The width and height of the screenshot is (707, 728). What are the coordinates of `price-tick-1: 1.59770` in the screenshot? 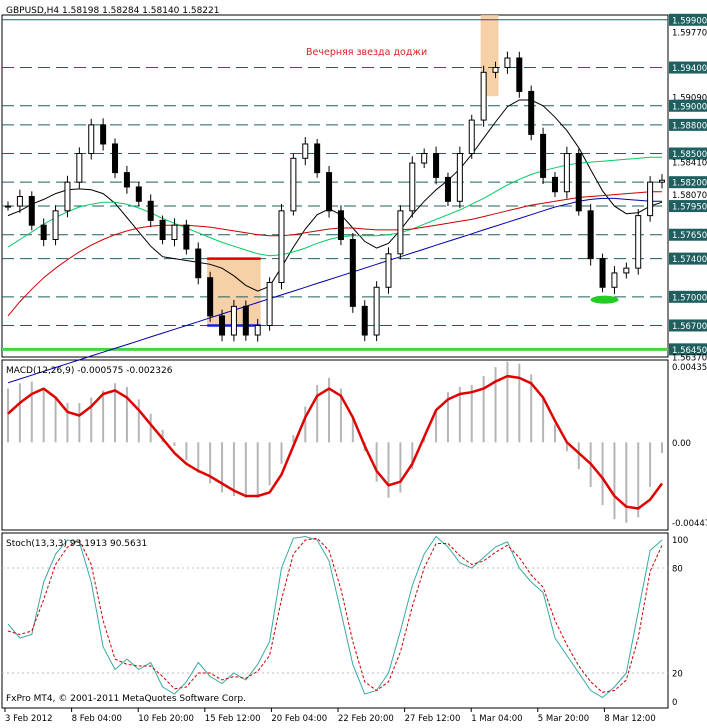 It's located at (689, 34).